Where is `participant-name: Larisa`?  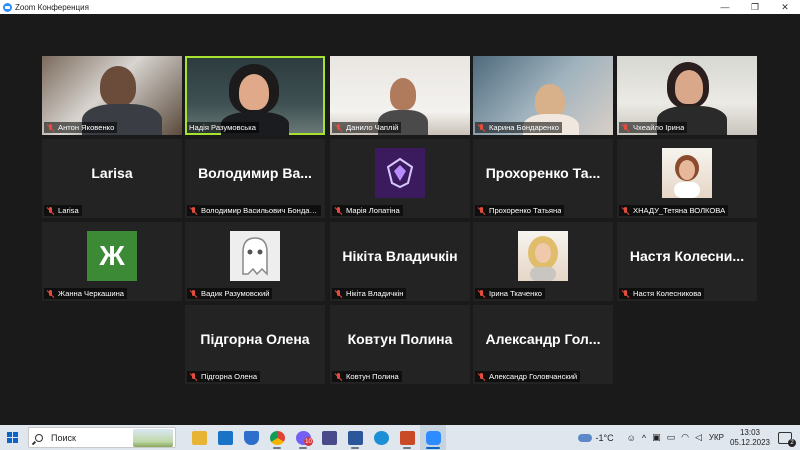 participant-name: Larisa is located at coordinates (68, 210).